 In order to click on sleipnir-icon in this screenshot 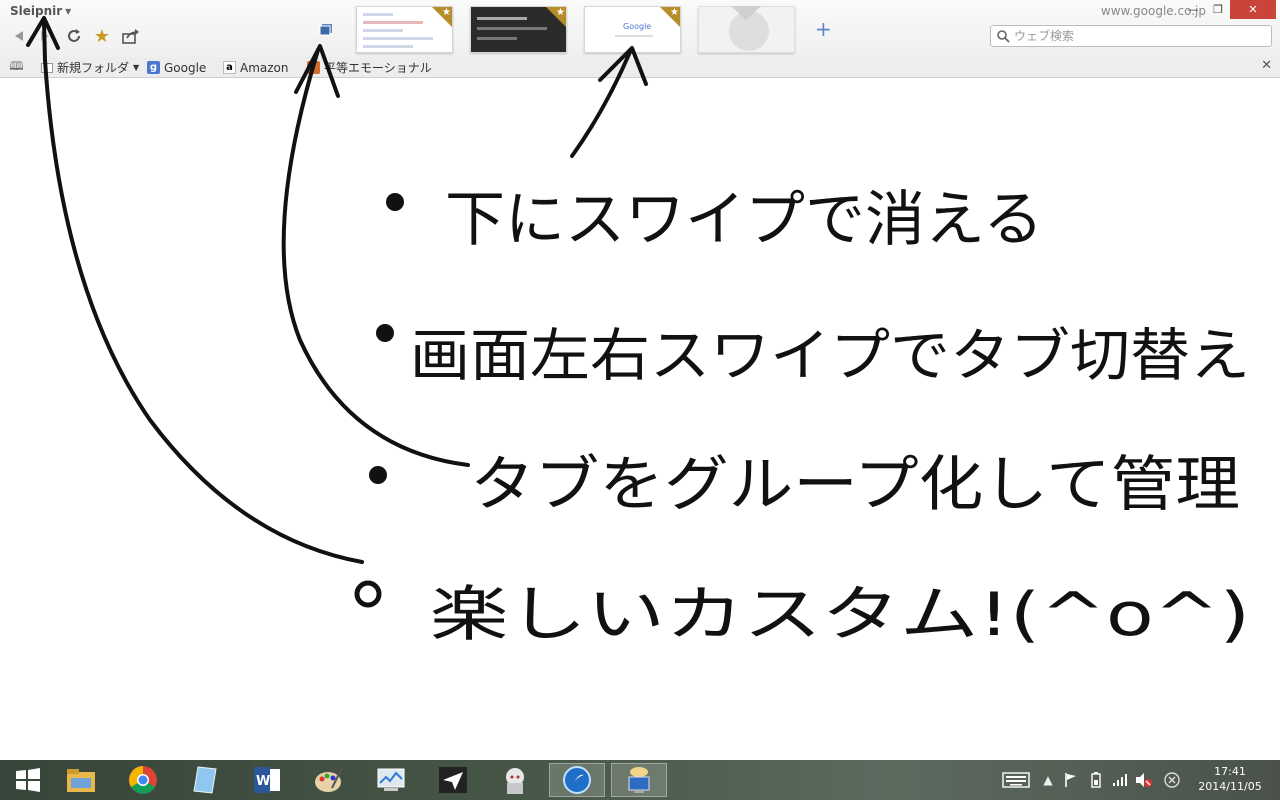, I will do `click(577, 780)`.